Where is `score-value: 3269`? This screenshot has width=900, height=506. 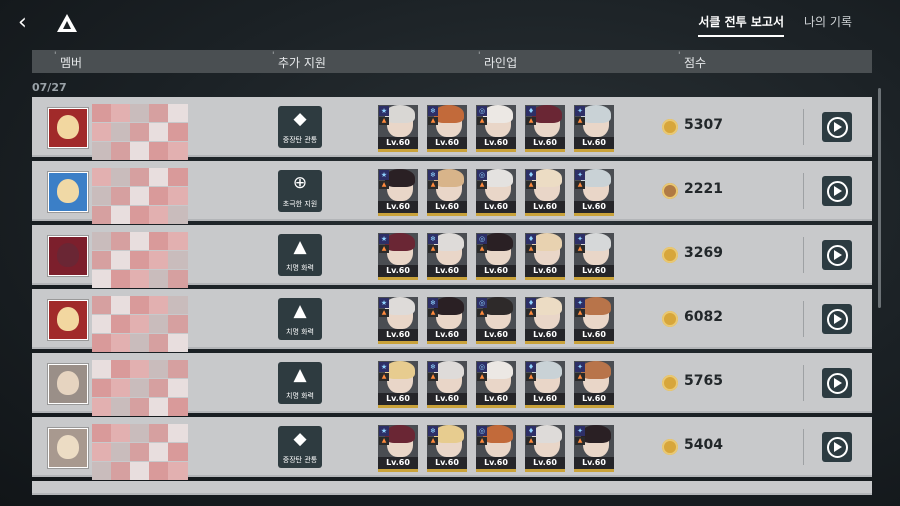 score-value: 3269 is located at coordinates (703, 253).